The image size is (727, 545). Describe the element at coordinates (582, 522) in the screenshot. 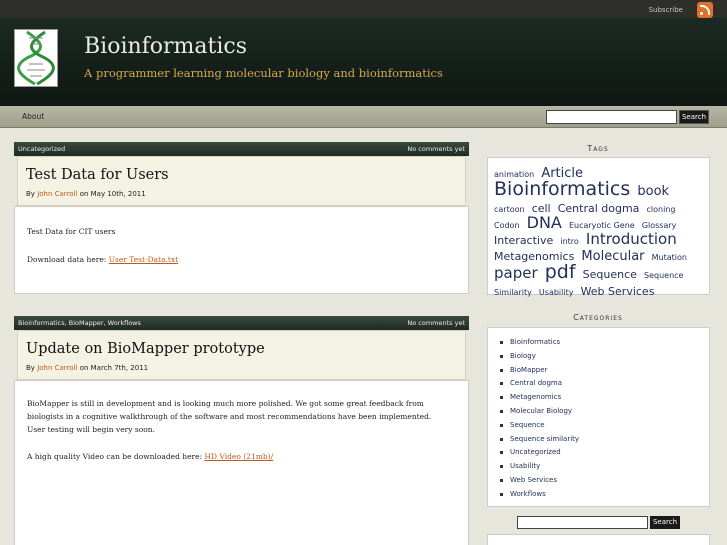

I see `sidebar-search-input` at that location.